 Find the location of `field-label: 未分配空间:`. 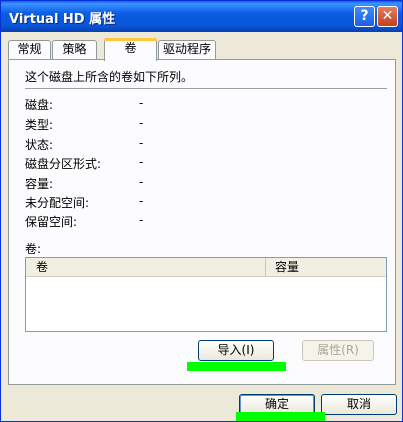

field-label: 未分配空间: is located at coordinates (57, 203).